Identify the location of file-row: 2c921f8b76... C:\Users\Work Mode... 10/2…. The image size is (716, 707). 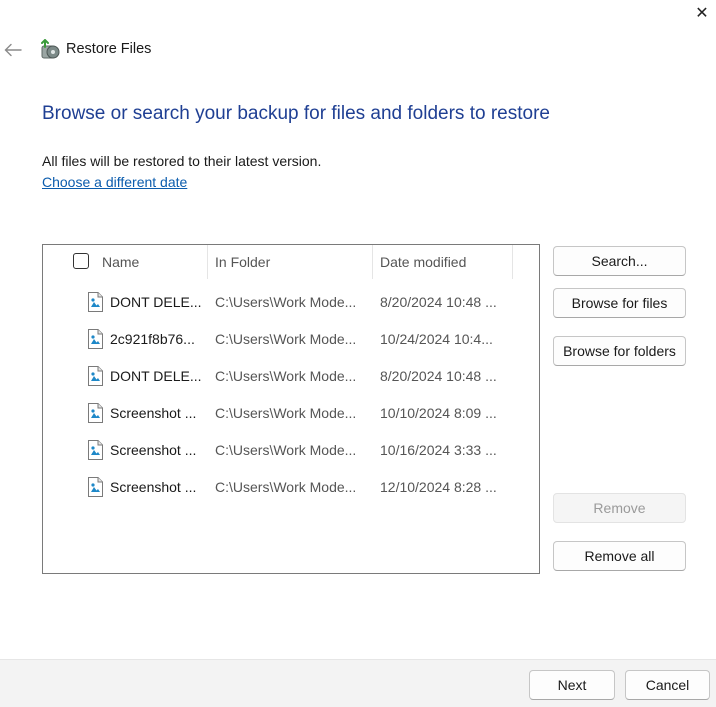
(291, 344).